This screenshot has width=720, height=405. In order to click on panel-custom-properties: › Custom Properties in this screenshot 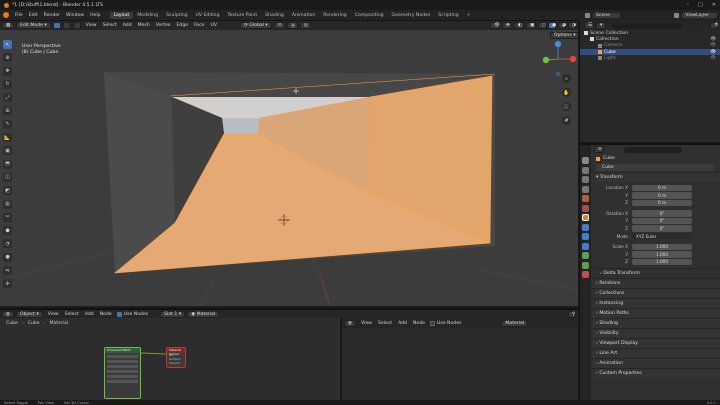, I will do `click(656, 372)`.